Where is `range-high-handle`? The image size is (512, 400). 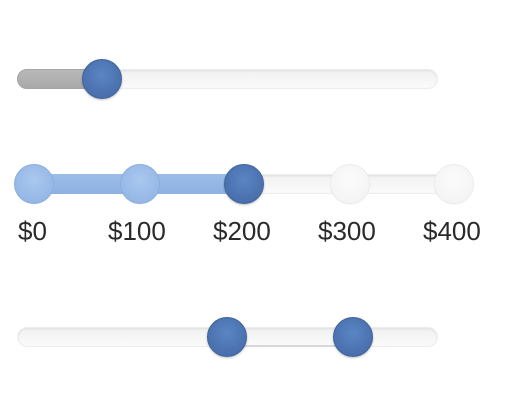 range-high-handle is located at coordinates (353, 337).